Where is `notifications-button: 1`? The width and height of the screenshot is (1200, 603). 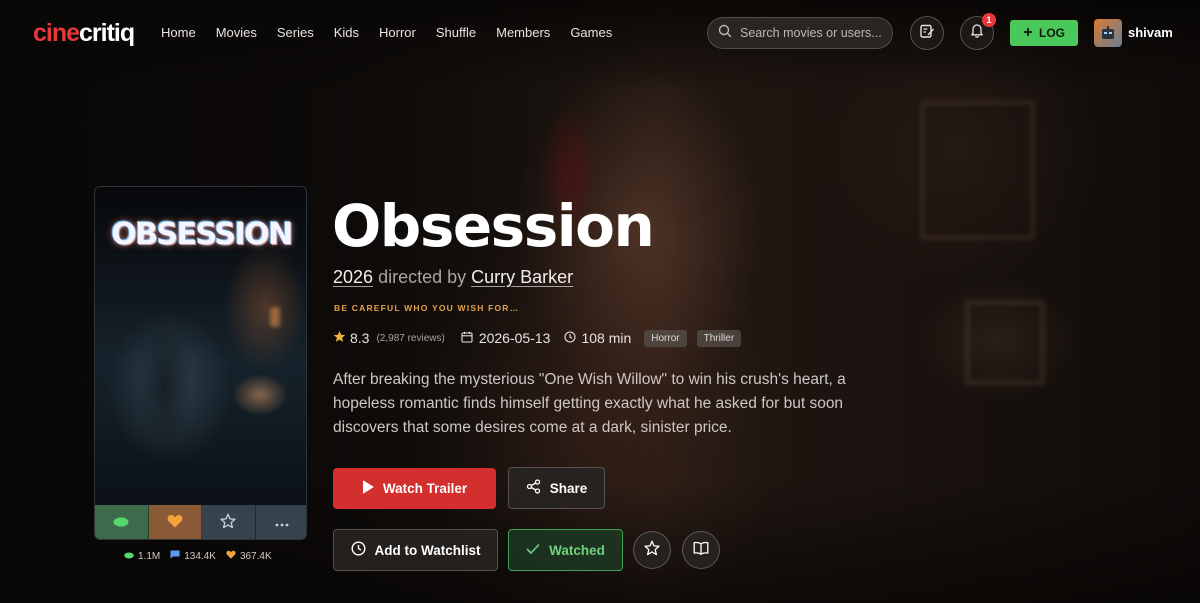
notifications-button: 1 is located at coordinates (978, 31).